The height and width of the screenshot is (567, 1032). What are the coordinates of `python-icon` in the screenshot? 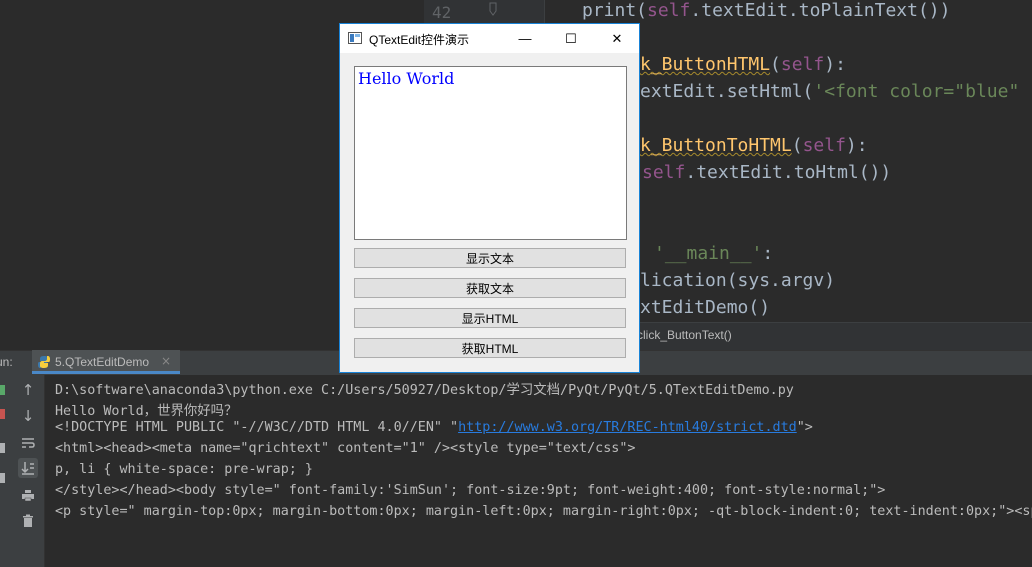 It's located at (44, 362).